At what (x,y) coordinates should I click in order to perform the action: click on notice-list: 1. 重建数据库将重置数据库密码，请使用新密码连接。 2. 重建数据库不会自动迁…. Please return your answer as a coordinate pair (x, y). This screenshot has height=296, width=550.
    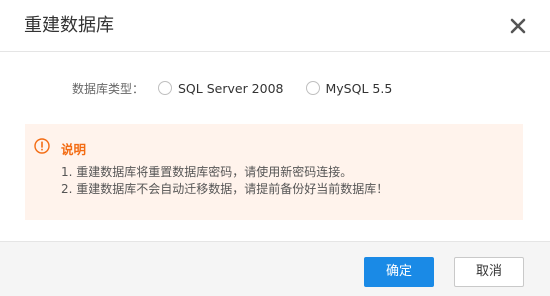
    Looking at the image, I should click on (224, 181).